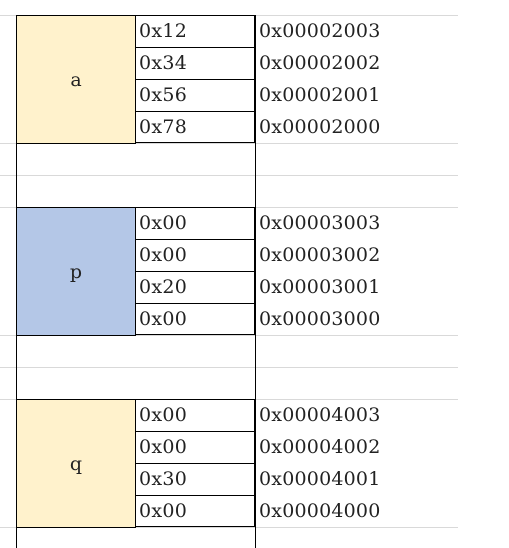  What do you see at coordinates (195, 127) in the screenshot?
I see `byte-cell: 0x78` at bounding box center [195, 127].